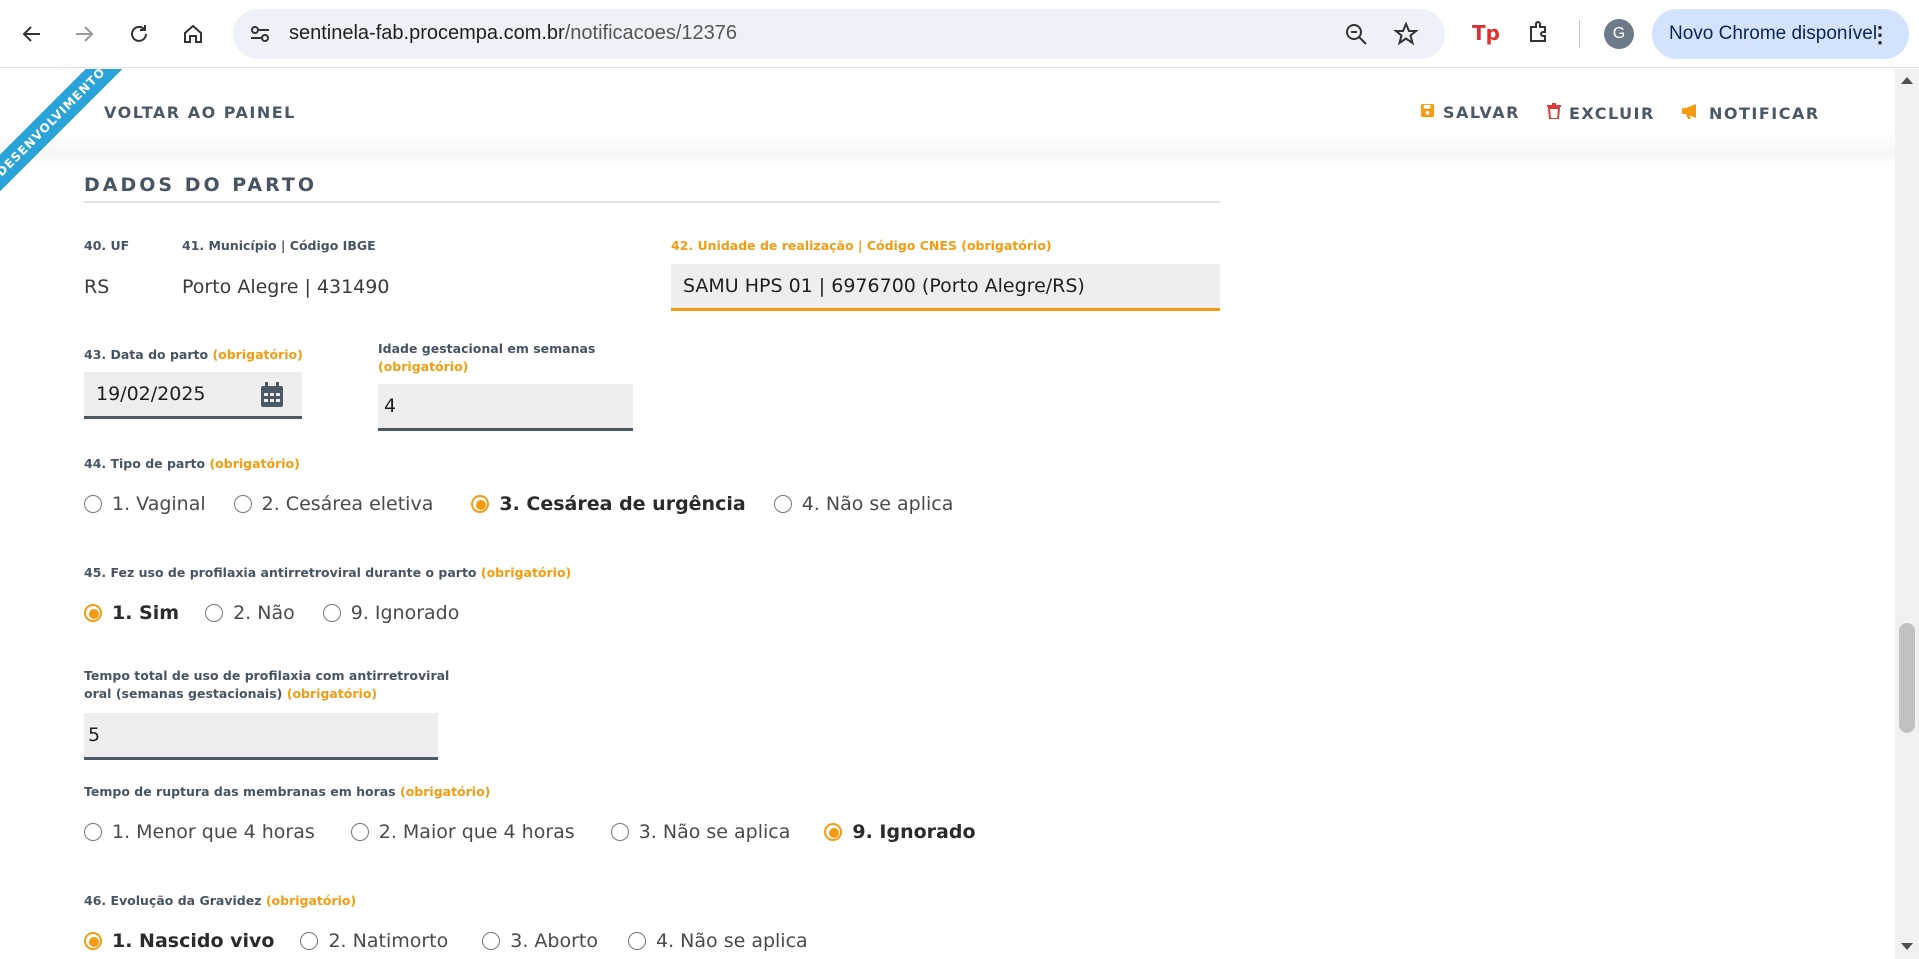 The height and width of the screenshot is (959, 1919). Describe the element at coordinates (554, 941) in the screenshot. I see `radio-label: 3. Aborto` at that location.